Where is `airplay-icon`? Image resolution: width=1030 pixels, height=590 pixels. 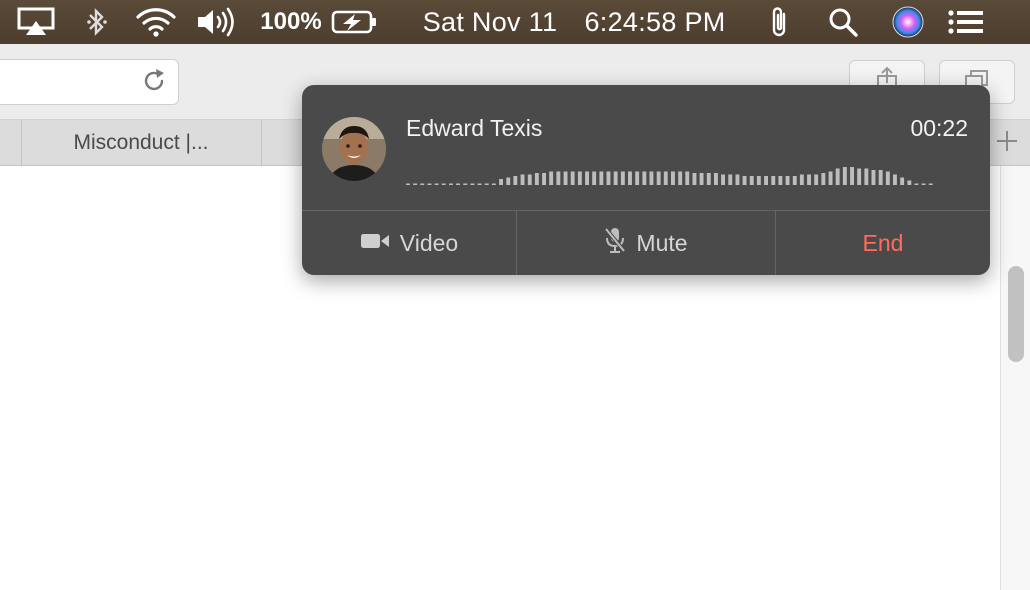
airplay-icon is located at coordinates (36, 22).